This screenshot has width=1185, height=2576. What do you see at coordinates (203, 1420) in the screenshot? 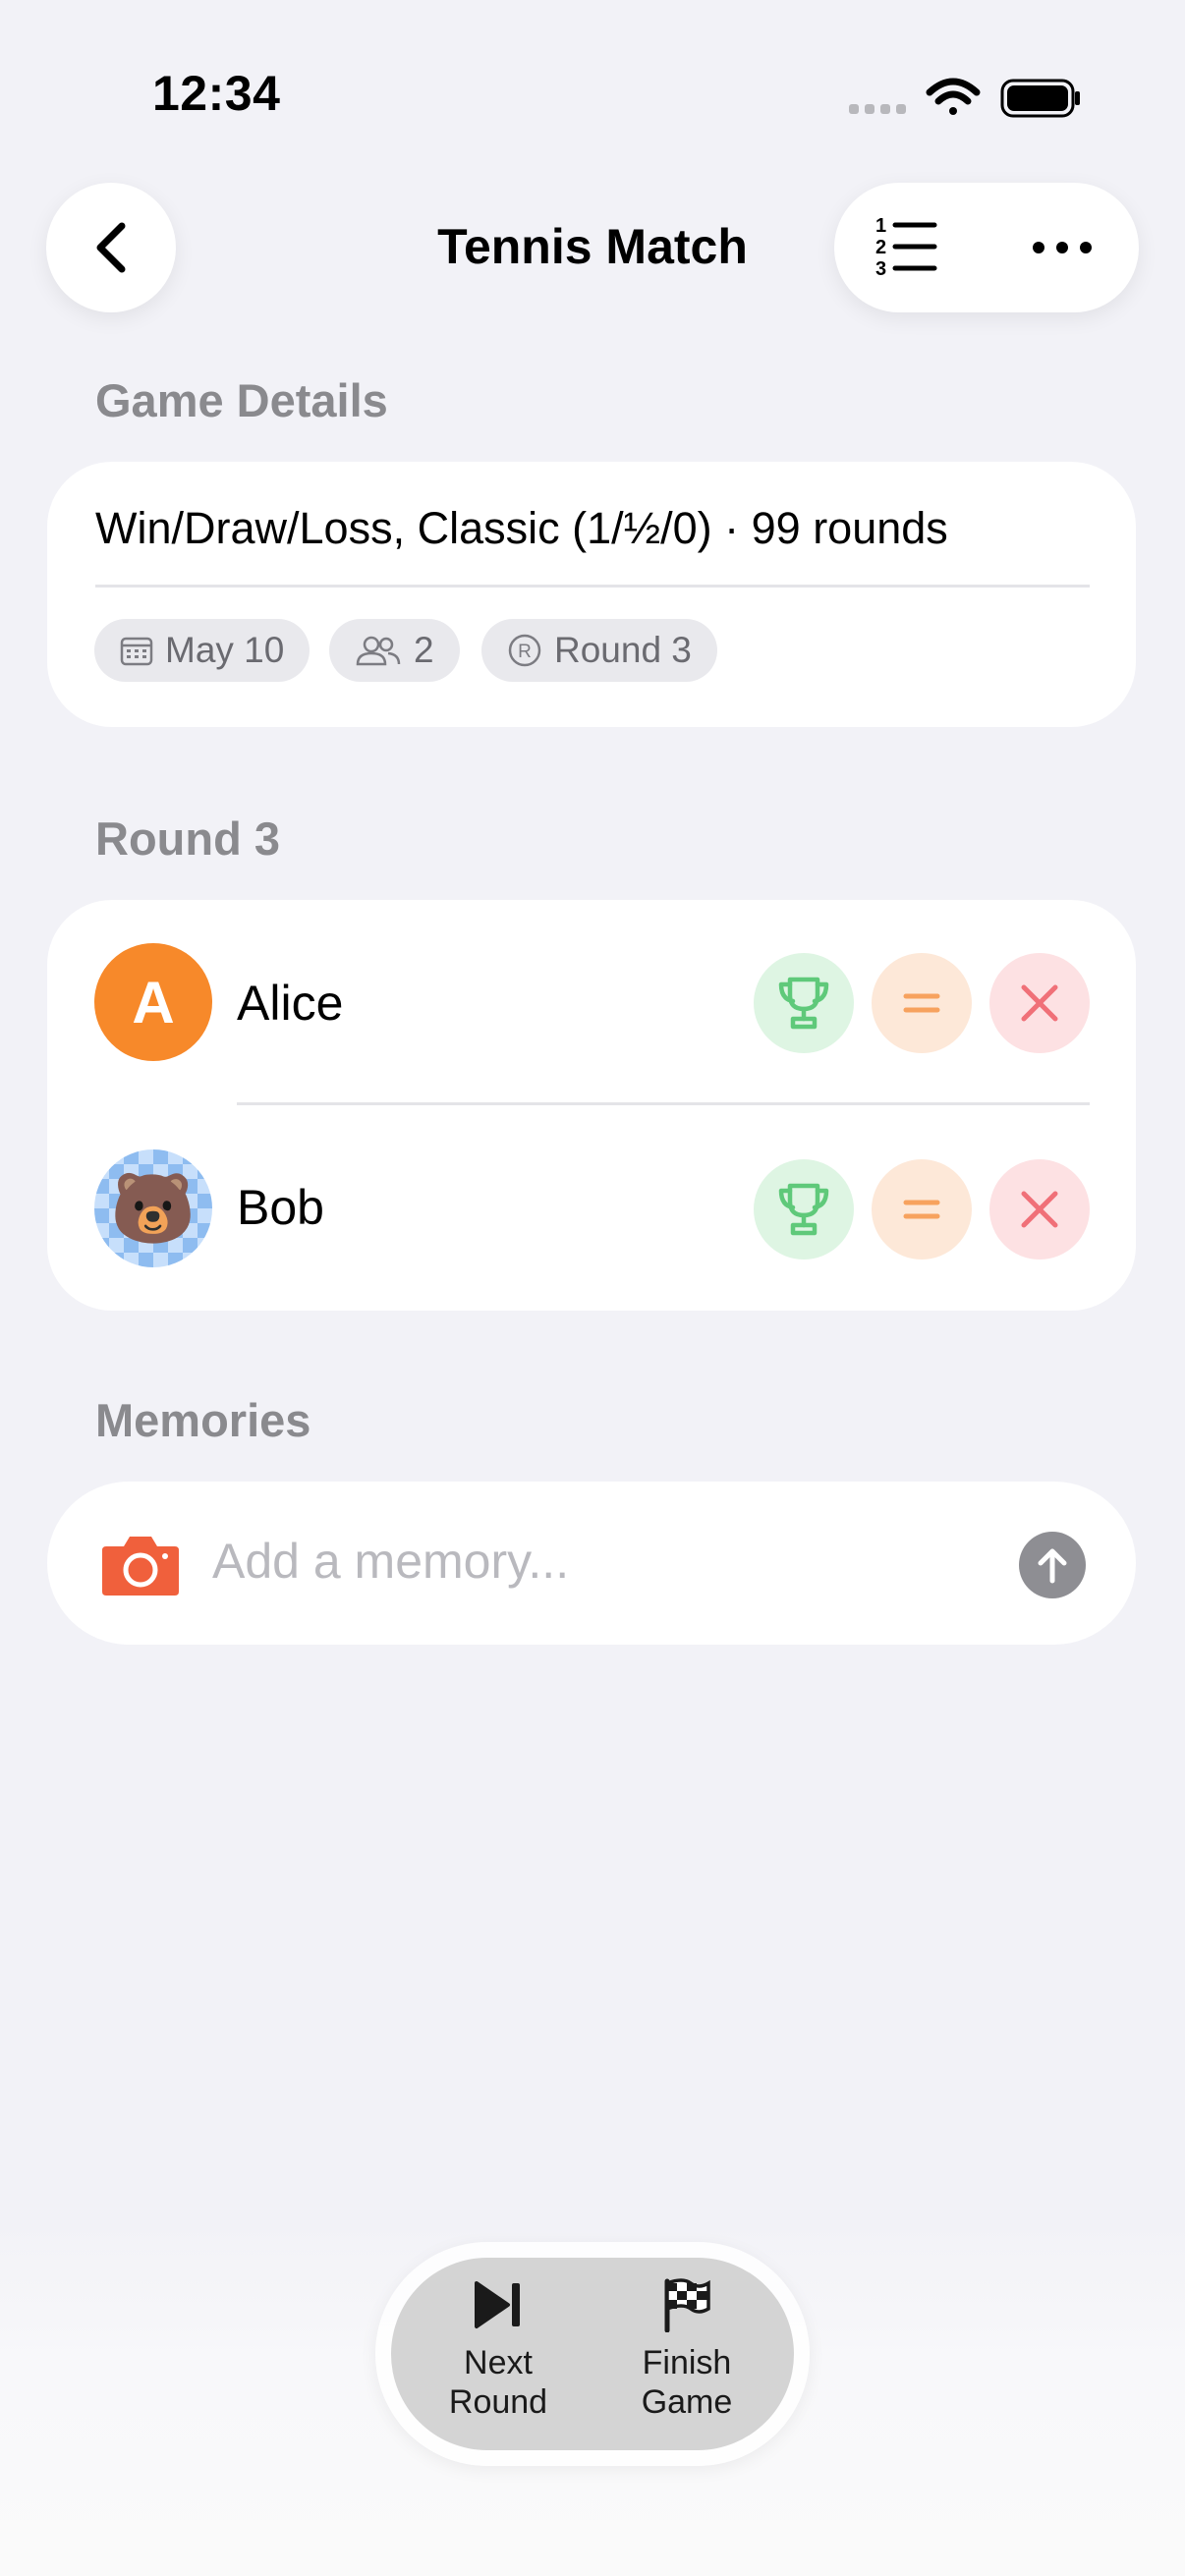
I see `memories-heading: Memories` at bounding box center [203, 1420].